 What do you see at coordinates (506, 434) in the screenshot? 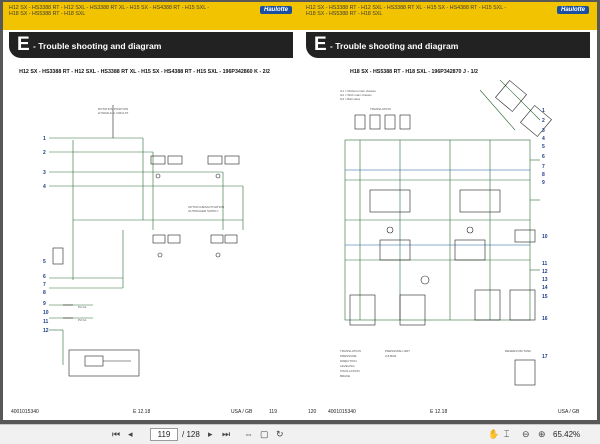
I see `select-icon: ⌶` at bounding box center [506, 434].